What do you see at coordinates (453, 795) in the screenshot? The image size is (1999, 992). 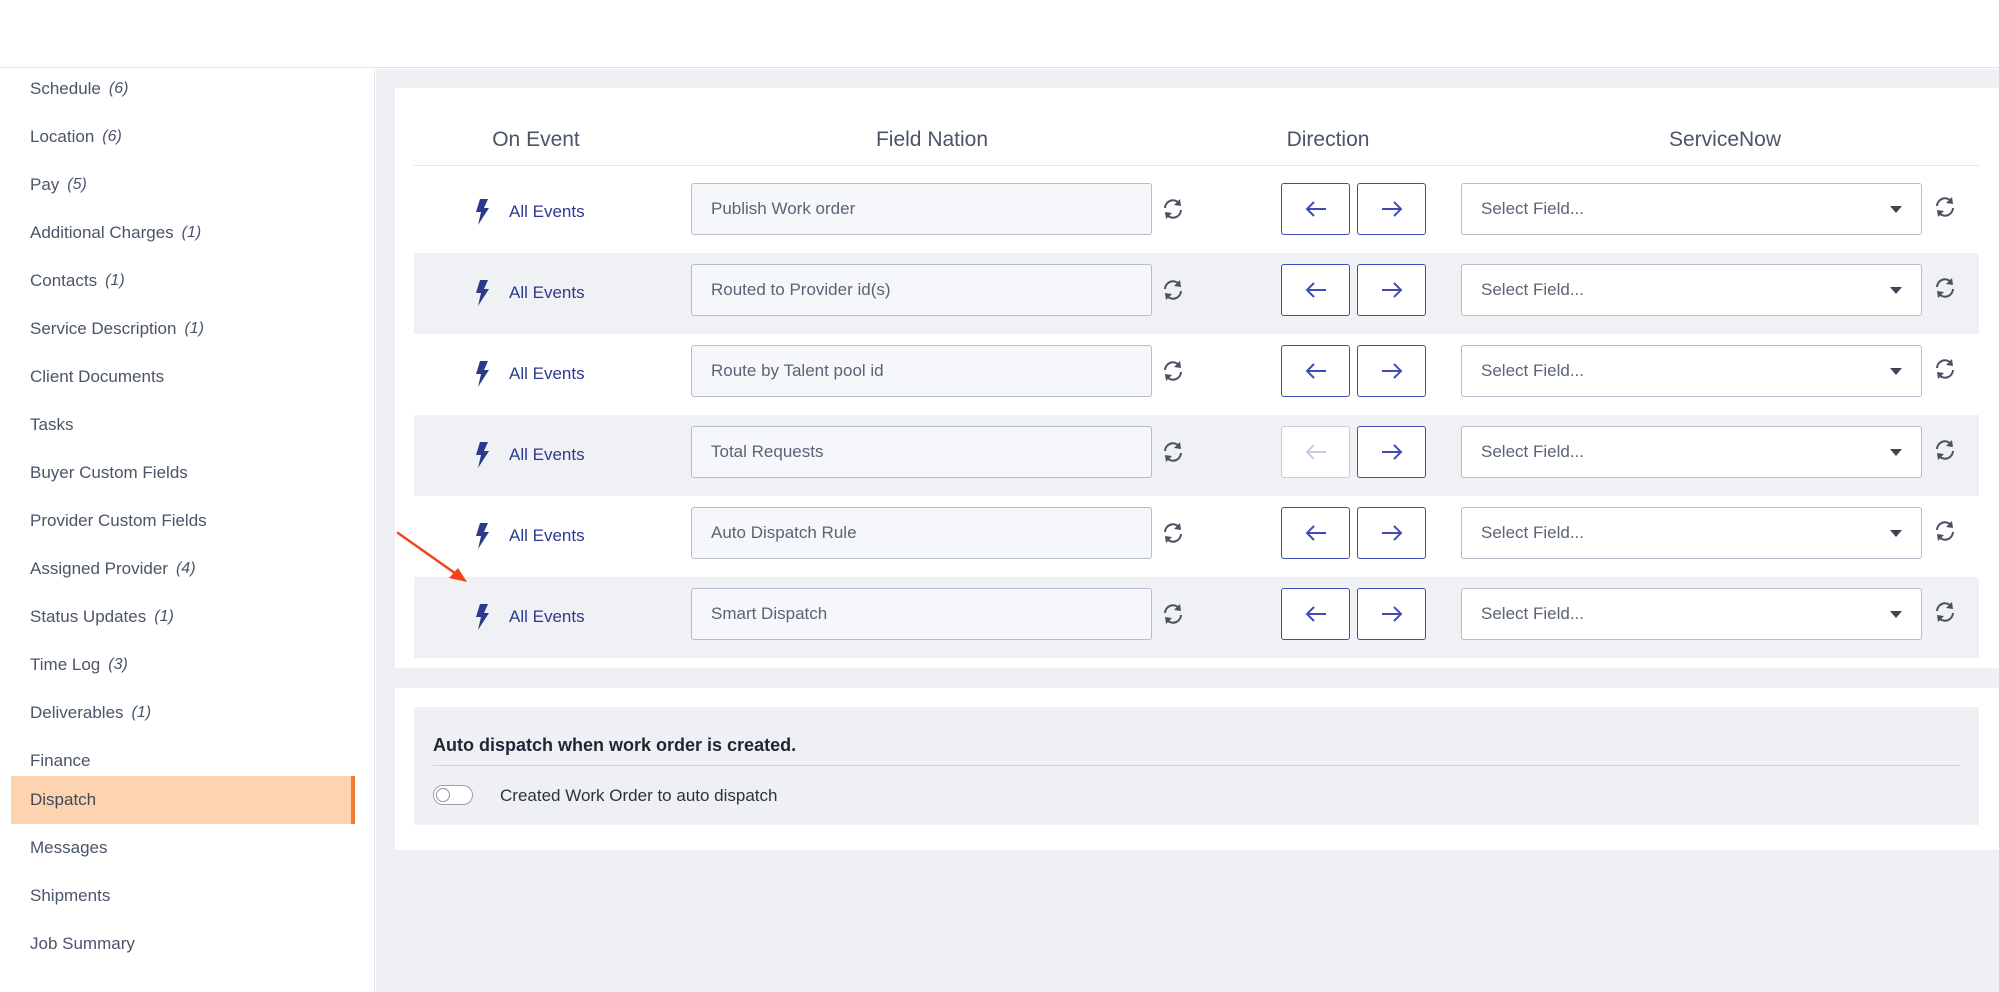 I see `auto-dispatch-toggle` at bounding box center [453, 795].